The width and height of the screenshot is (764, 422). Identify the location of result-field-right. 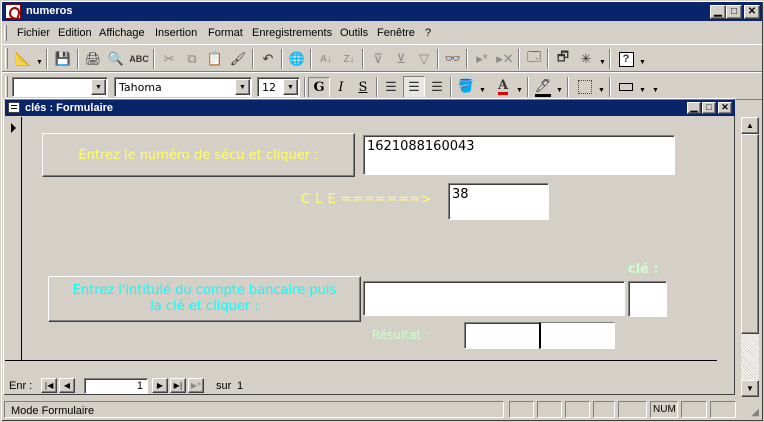
(577, 335).